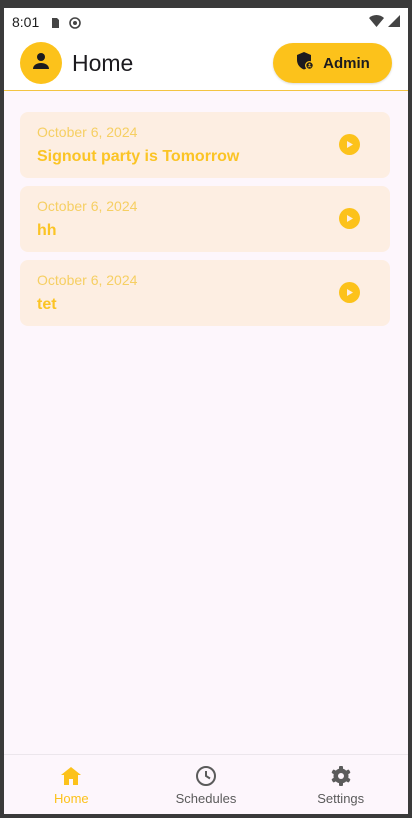 The width and height of the screenshot is (412, 818). Describe the element at coordinates (75, 22) in the screenshot. I see `app-notification-icon` at that location.